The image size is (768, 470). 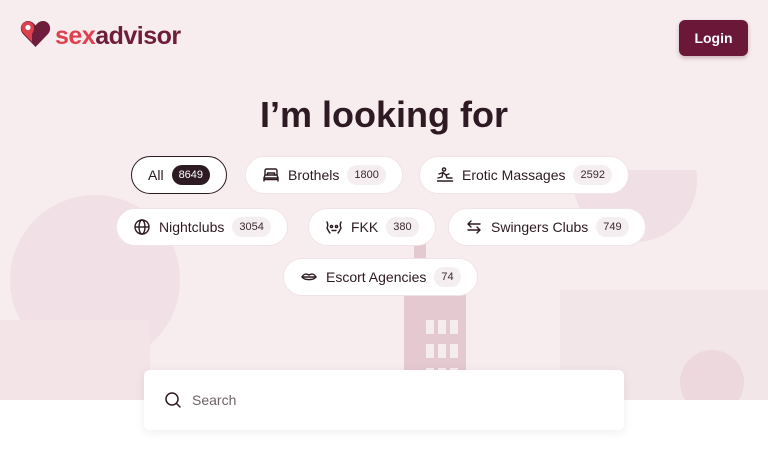 I want to click on category-all: All 8649, so click(x=179, y=175).